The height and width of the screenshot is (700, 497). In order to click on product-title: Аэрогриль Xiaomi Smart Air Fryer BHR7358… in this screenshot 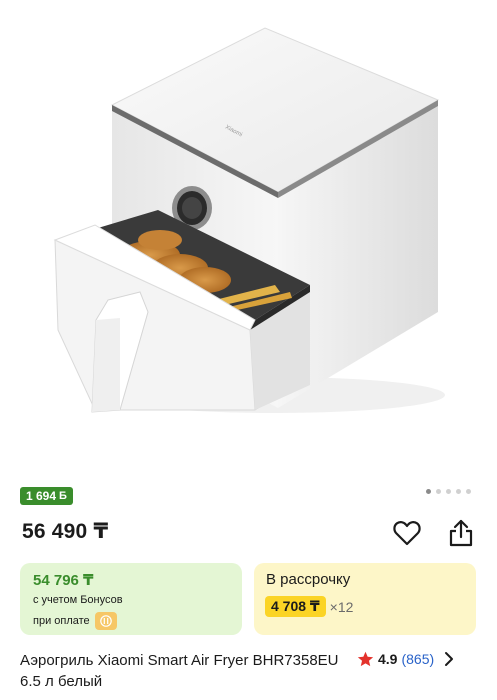, I will do `click(179, 671)`.